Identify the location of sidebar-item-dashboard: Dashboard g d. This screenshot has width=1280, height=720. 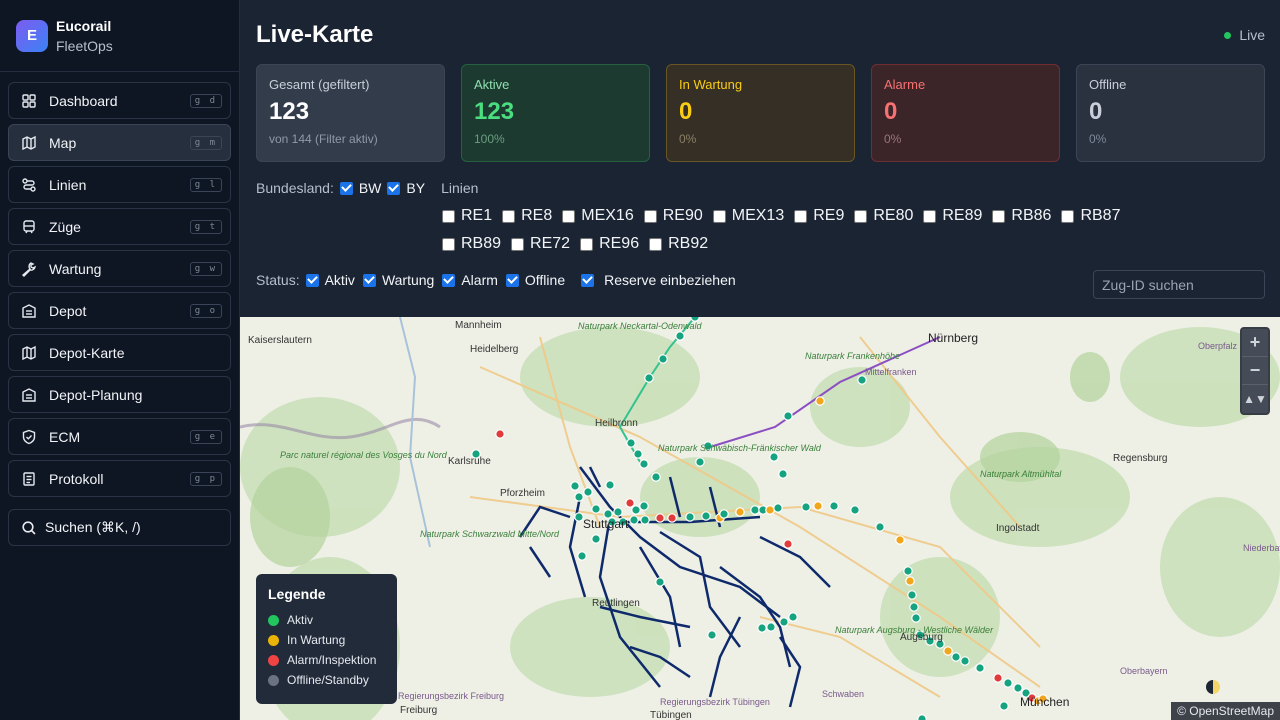
(119, 100).